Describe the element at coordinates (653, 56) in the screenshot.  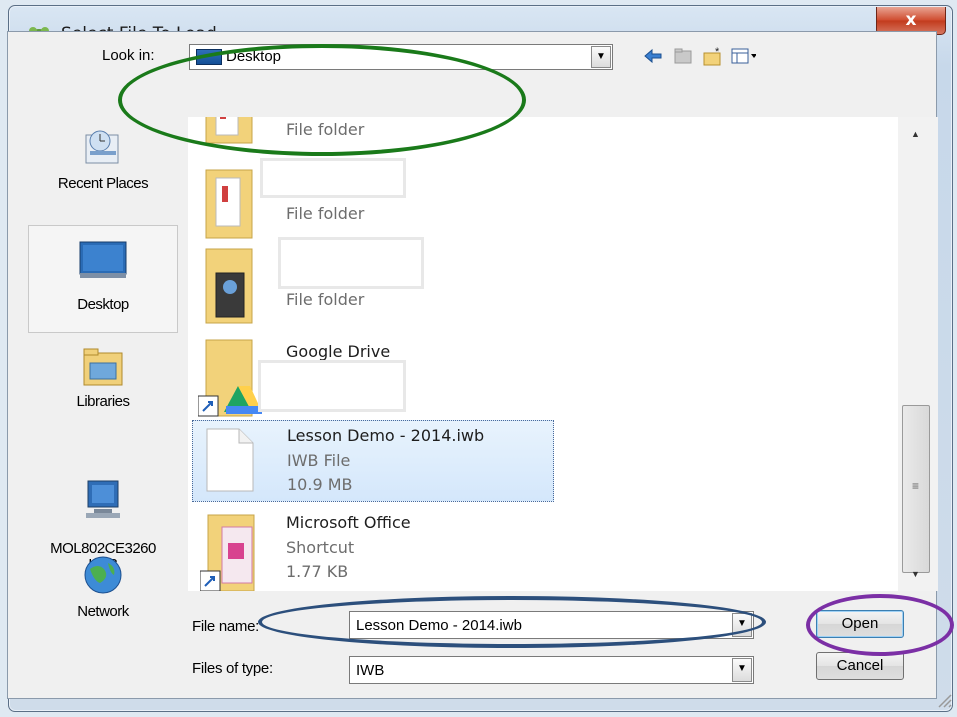
I see `back-icon` at that location.